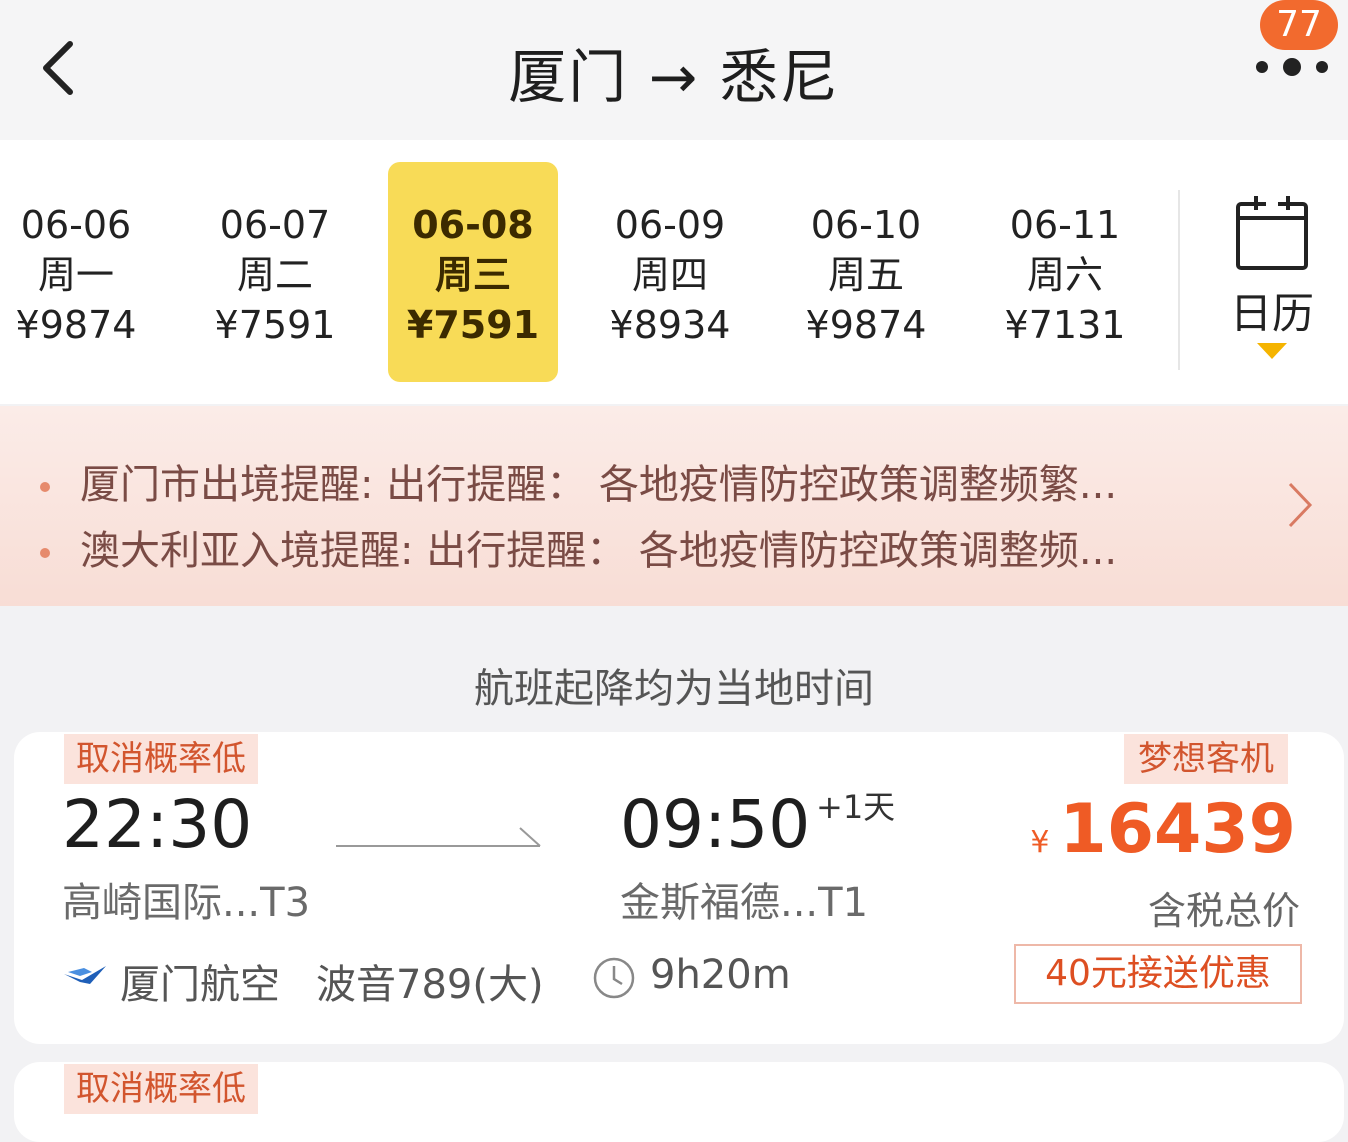 Image resolution: width=1348 pixels, height=1142 pixels. Describe the element at coordinates (1292, 67) in the screenshot. I see `more-dots-icon` at that location.